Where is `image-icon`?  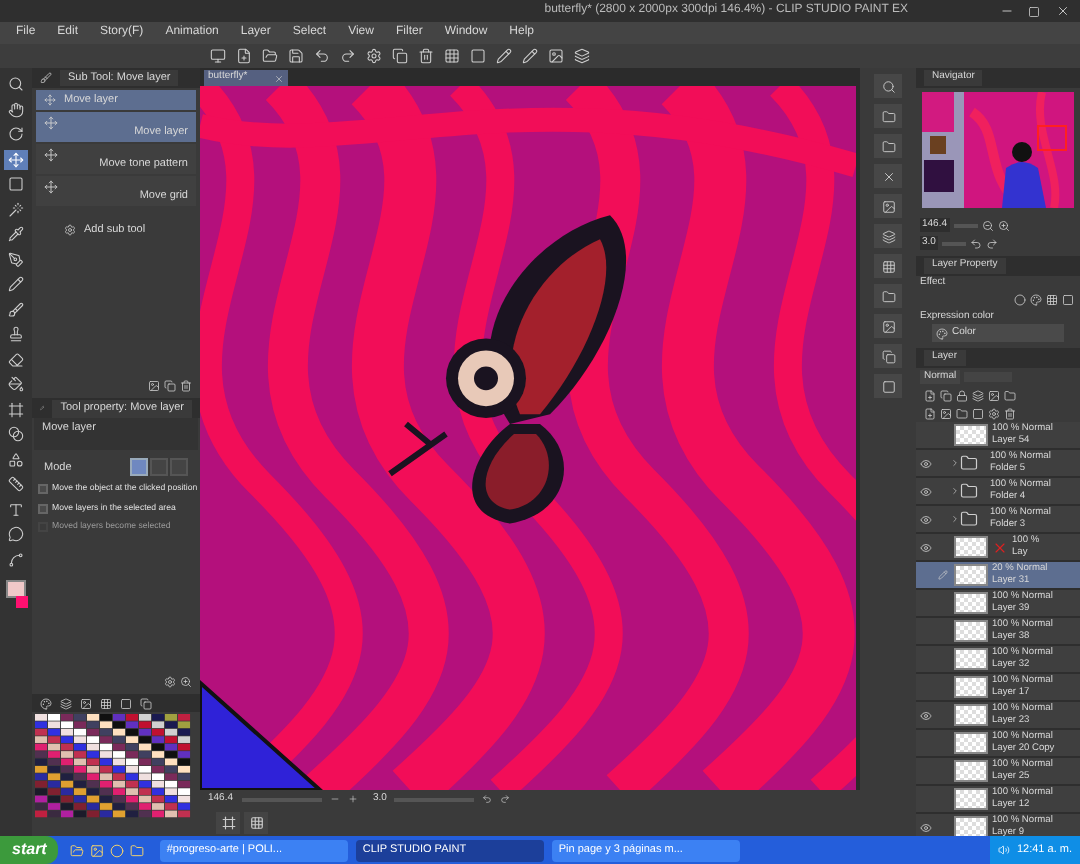 image-icon is located at coordinates (946, 413).